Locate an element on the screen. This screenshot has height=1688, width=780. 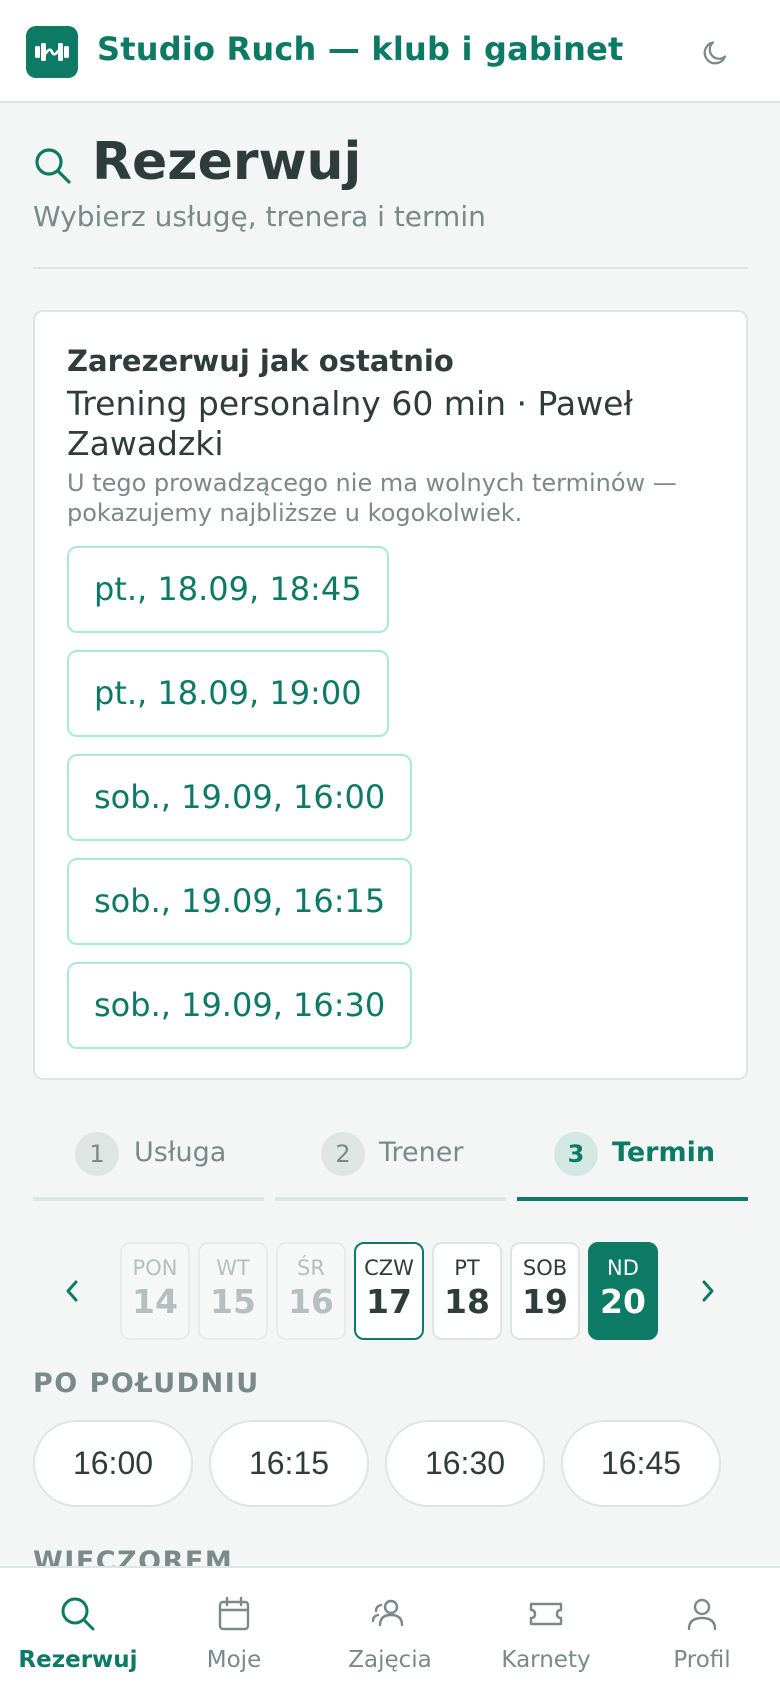
group-icon is located at coordinates (387, 1613).